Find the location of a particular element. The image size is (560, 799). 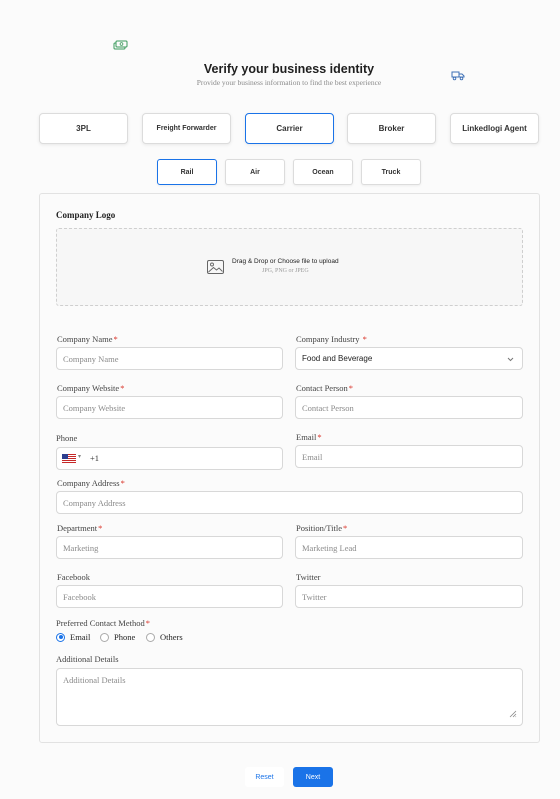

mode-air: Air is located at coordinates (255, 172).